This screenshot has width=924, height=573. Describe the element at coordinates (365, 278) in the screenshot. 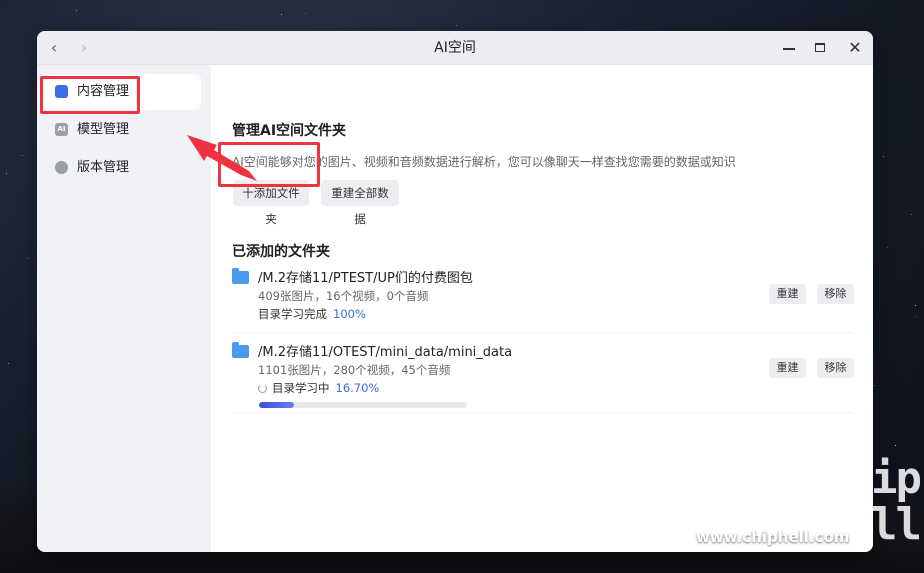

I see `folder-path: /M.2存储11/PTEST/UP们的付费图包` at that location.